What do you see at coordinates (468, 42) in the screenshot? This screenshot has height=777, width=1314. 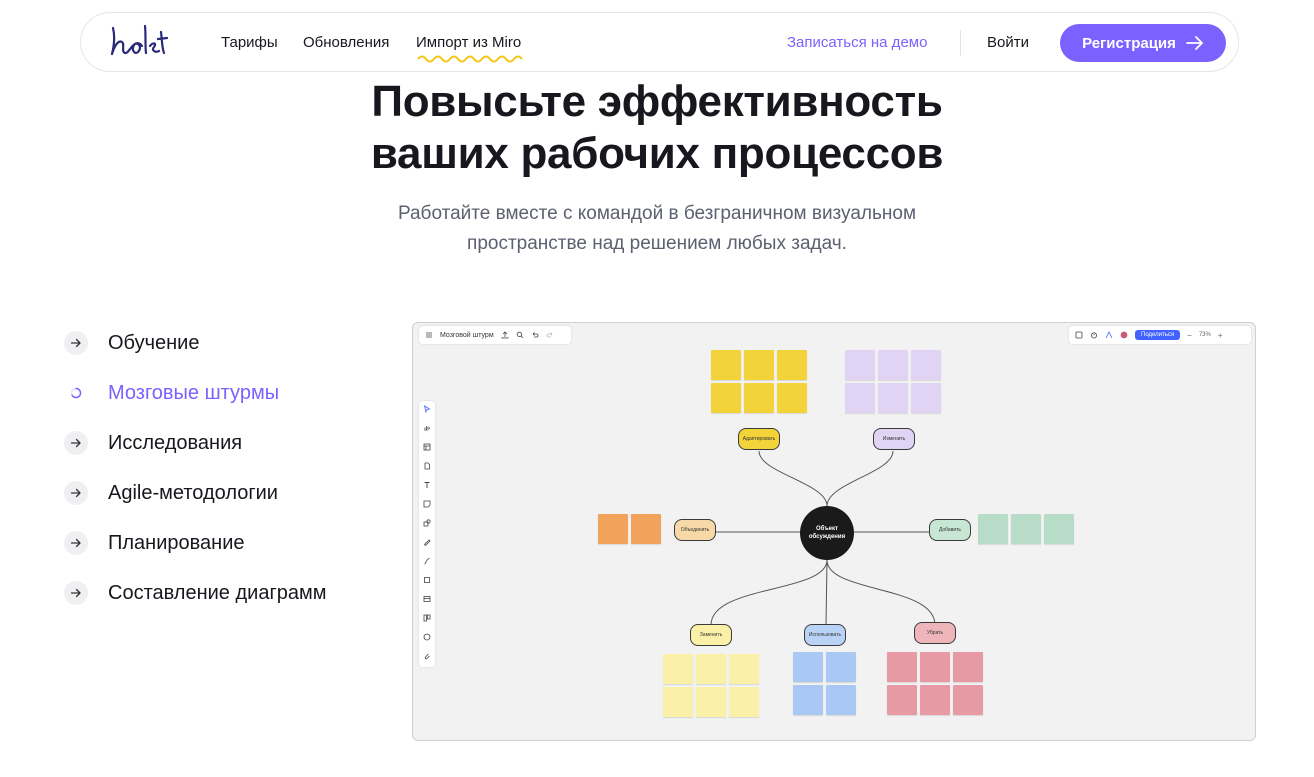 I see `nav-link-miro-import: Импорт из Miro` at bounding box center [468, 42].